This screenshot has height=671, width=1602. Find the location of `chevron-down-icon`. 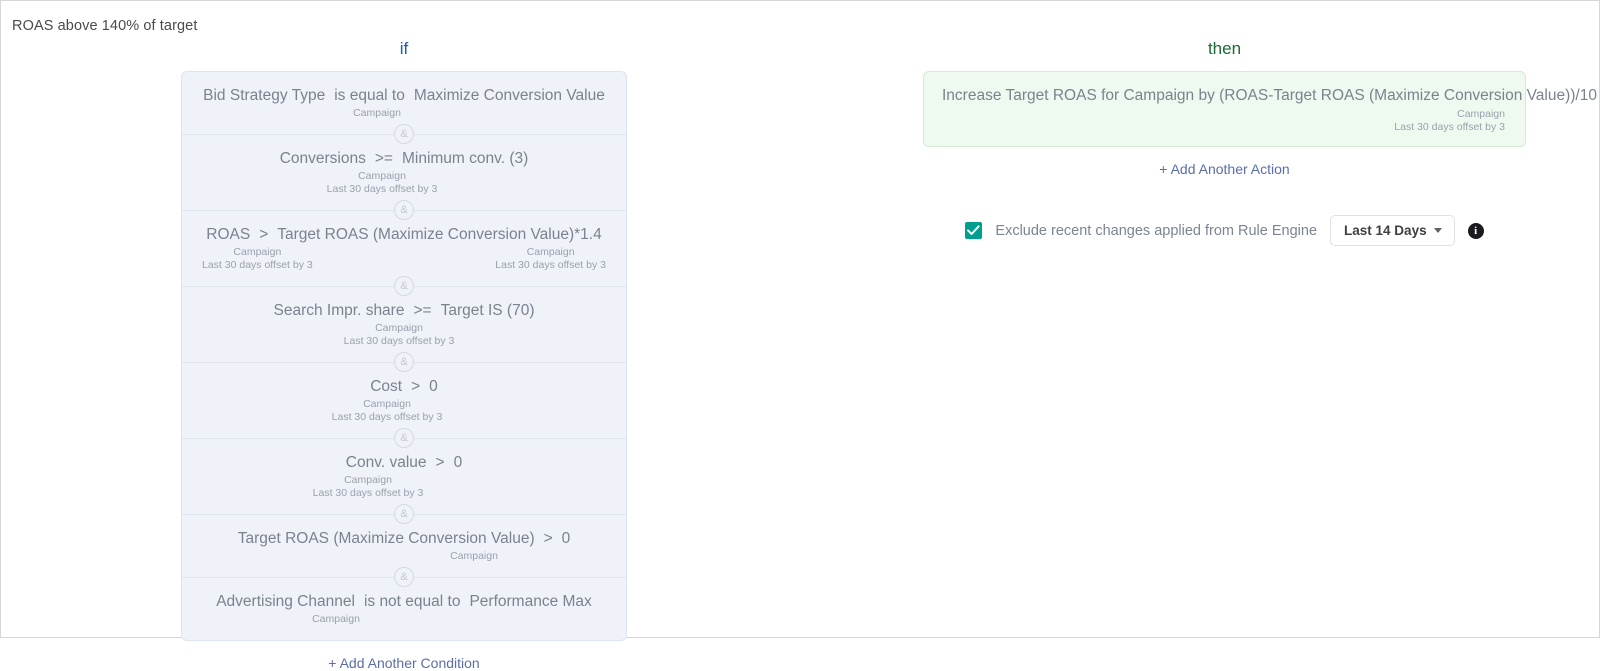

chevron-down-icon is located at coordinates (1437, 230).